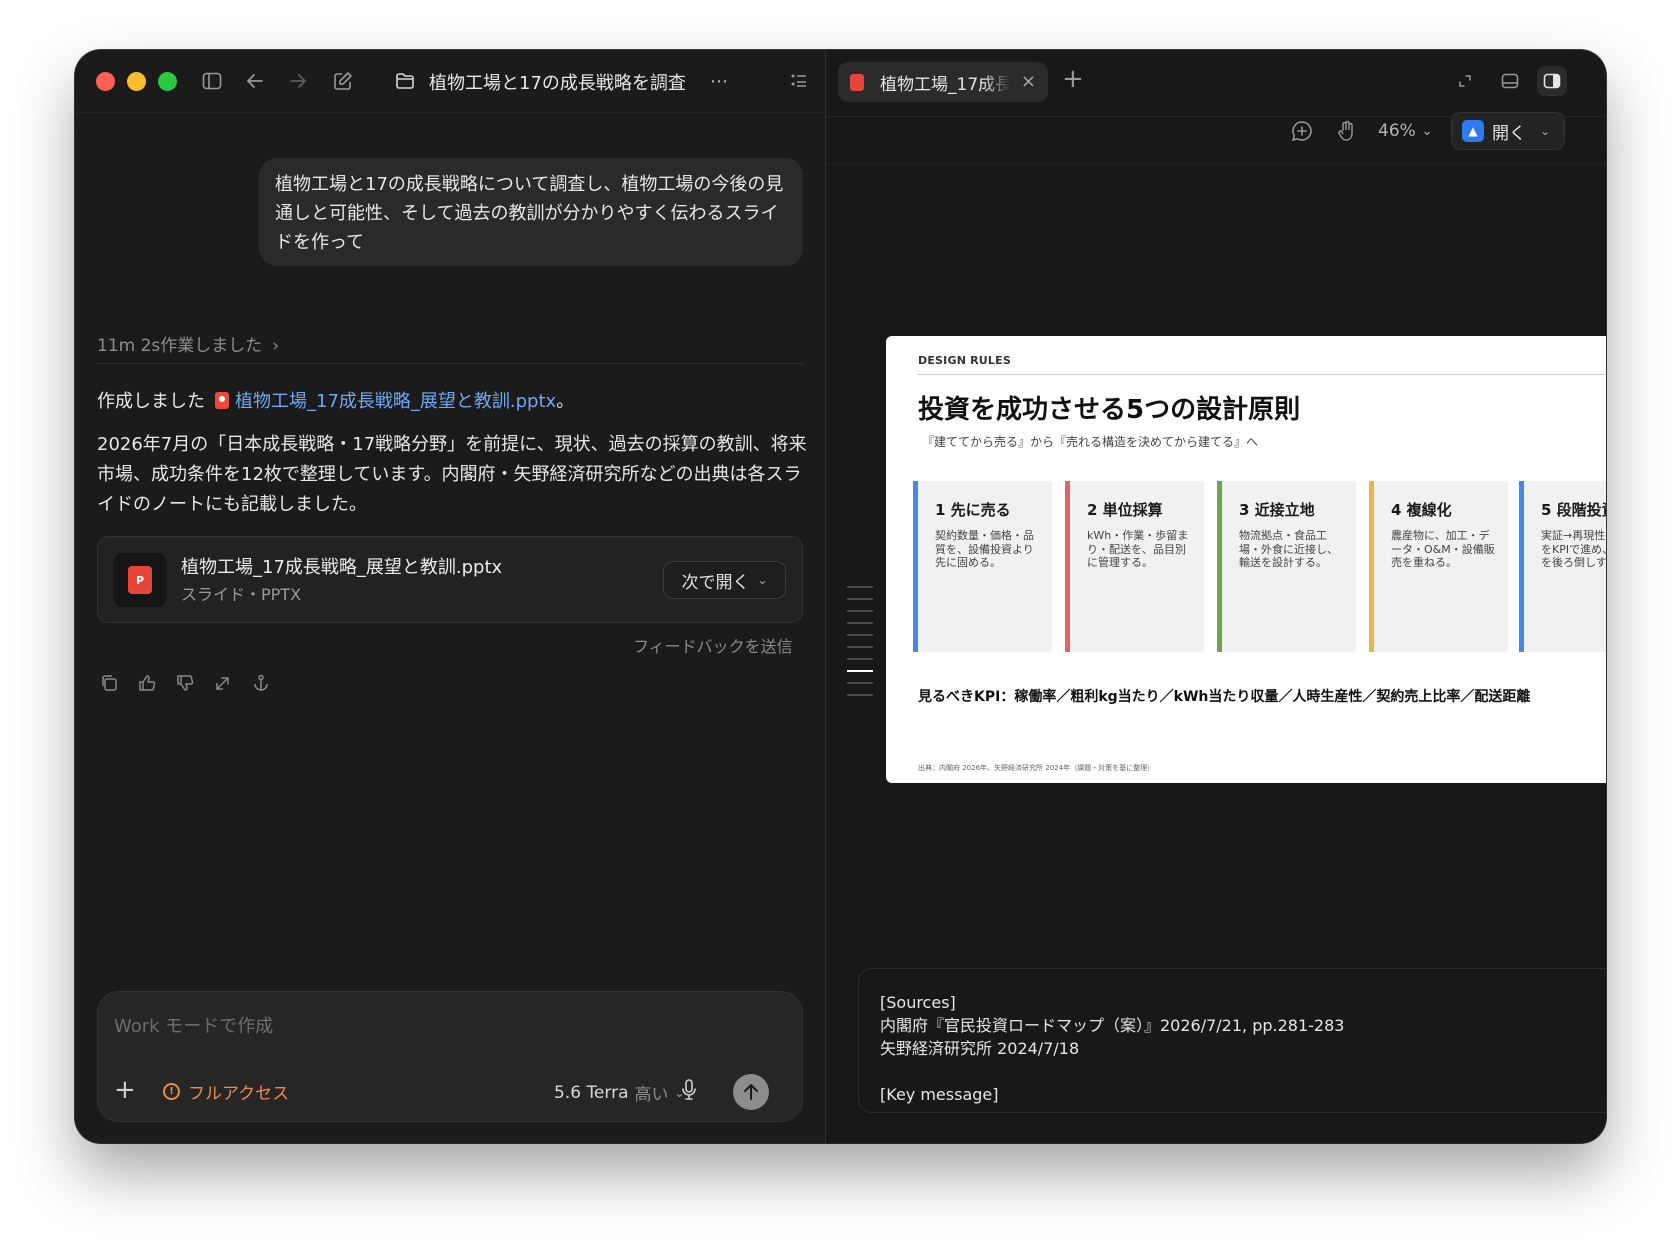 The width and height of the screenshot is (1680, 1243). I want to click on full-access-button: ! フルアクセス, so click(226, 1091).